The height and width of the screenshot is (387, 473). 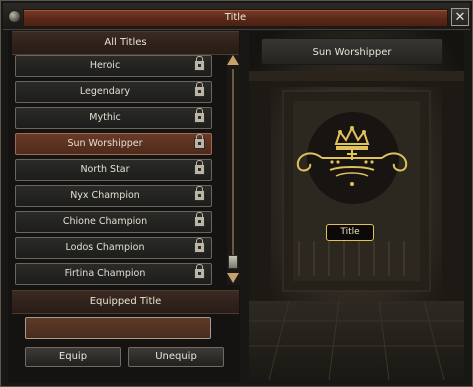 What do you see at coordinates (105, 117) in the screenshot?
I see `title-item-label: Mythic` at bounding box center [105, 117].